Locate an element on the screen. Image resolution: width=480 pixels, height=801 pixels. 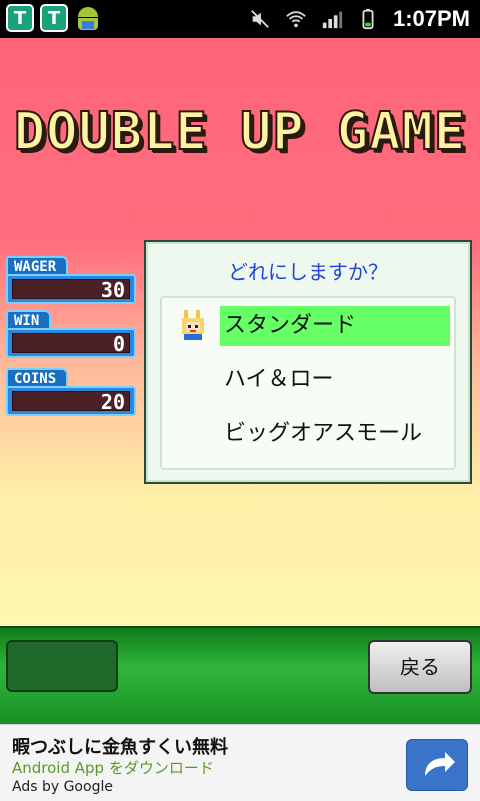
win-panel: WIN 0 is located at coordinates (71, 334).